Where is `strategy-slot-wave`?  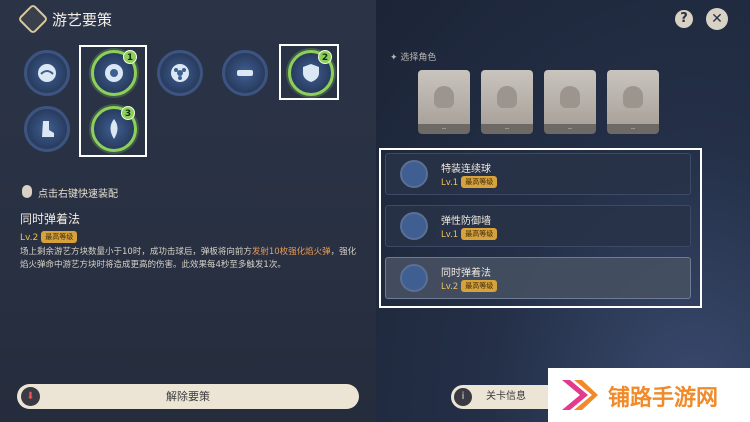
strategy-slot-wave is located at coordinates (47, 73).